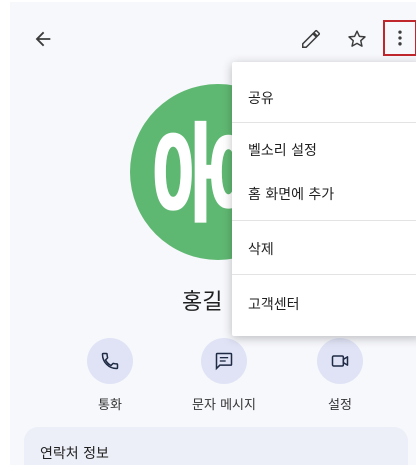 This screenshot has width=420, height=465. I want to click on favorite-button, so click(357, 39).